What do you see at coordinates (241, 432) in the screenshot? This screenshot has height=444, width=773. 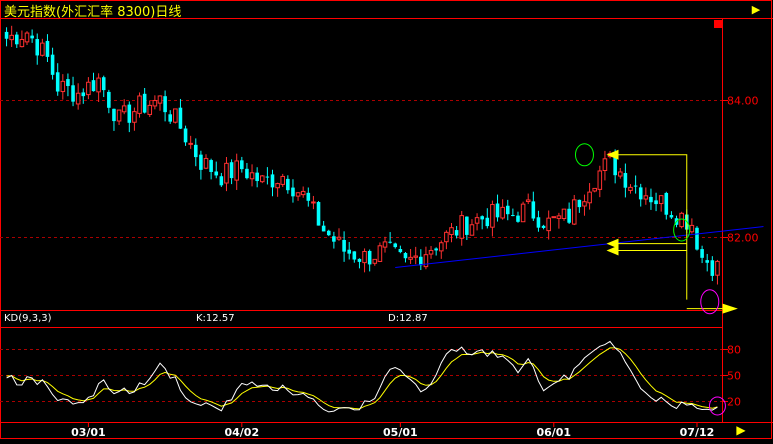 I see `time-tick-label: 04/02` at bounding box center [241, 432].